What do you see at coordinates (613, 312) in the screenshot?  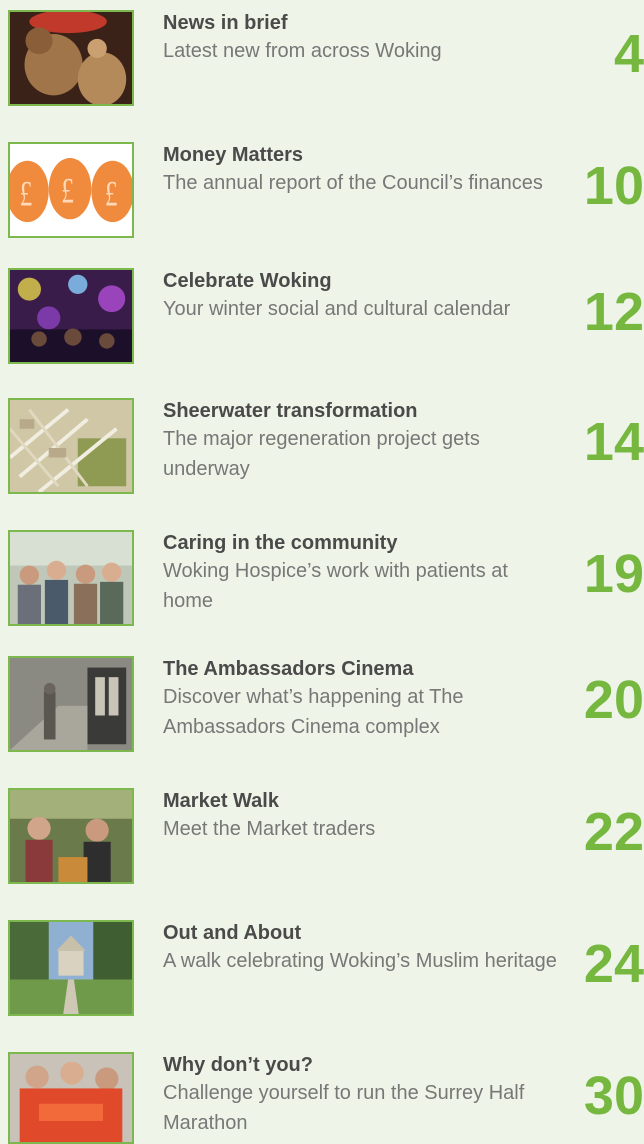 I see `page-number: 12` at bounding box center [613, 312].